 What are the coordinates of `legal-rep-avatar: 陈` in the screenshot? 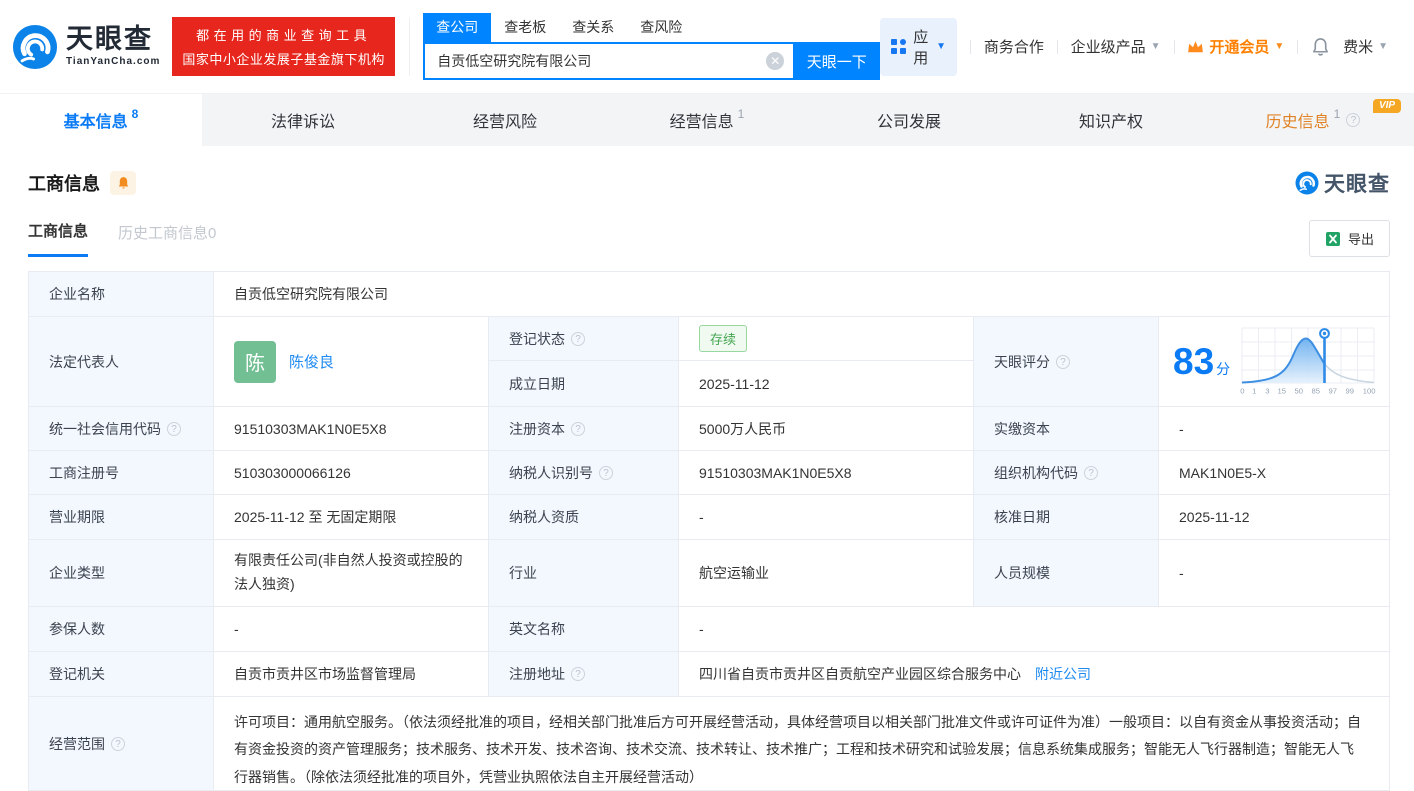 It's located at (255, 362).